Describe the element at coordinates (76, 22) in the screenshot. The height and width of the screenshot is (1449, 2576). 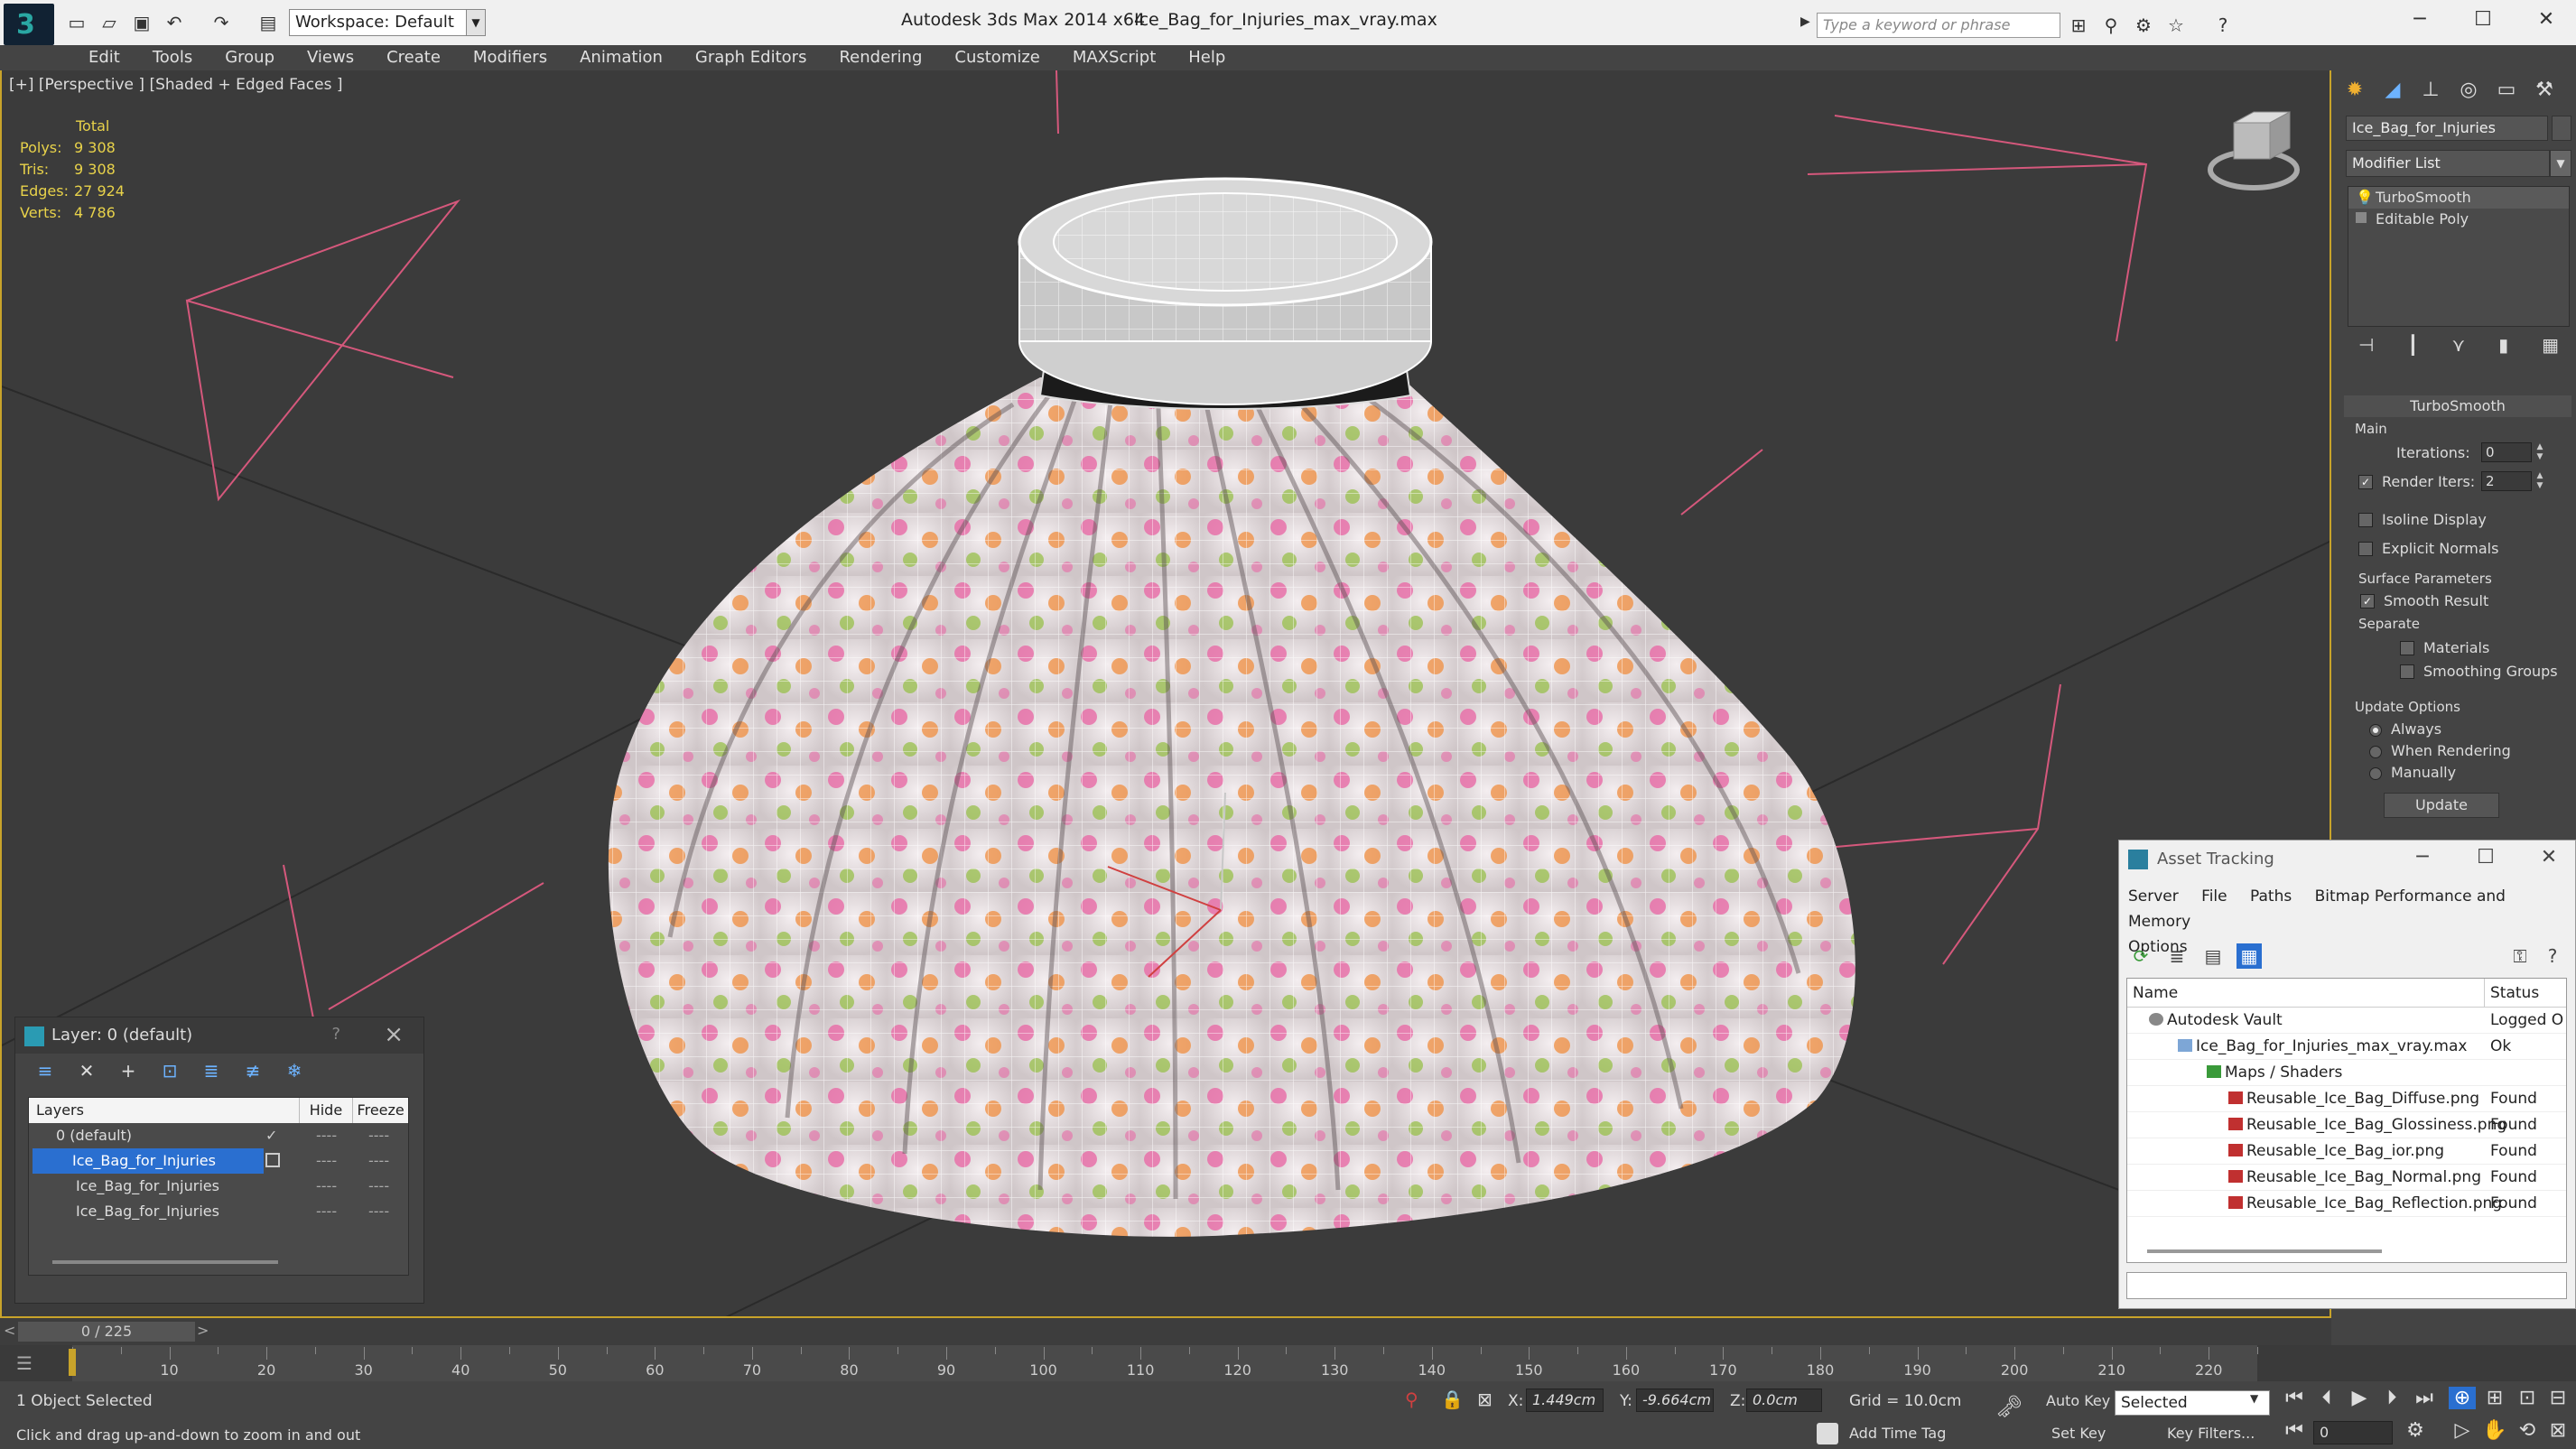
I see `new-file-icon: ▭` at that location.